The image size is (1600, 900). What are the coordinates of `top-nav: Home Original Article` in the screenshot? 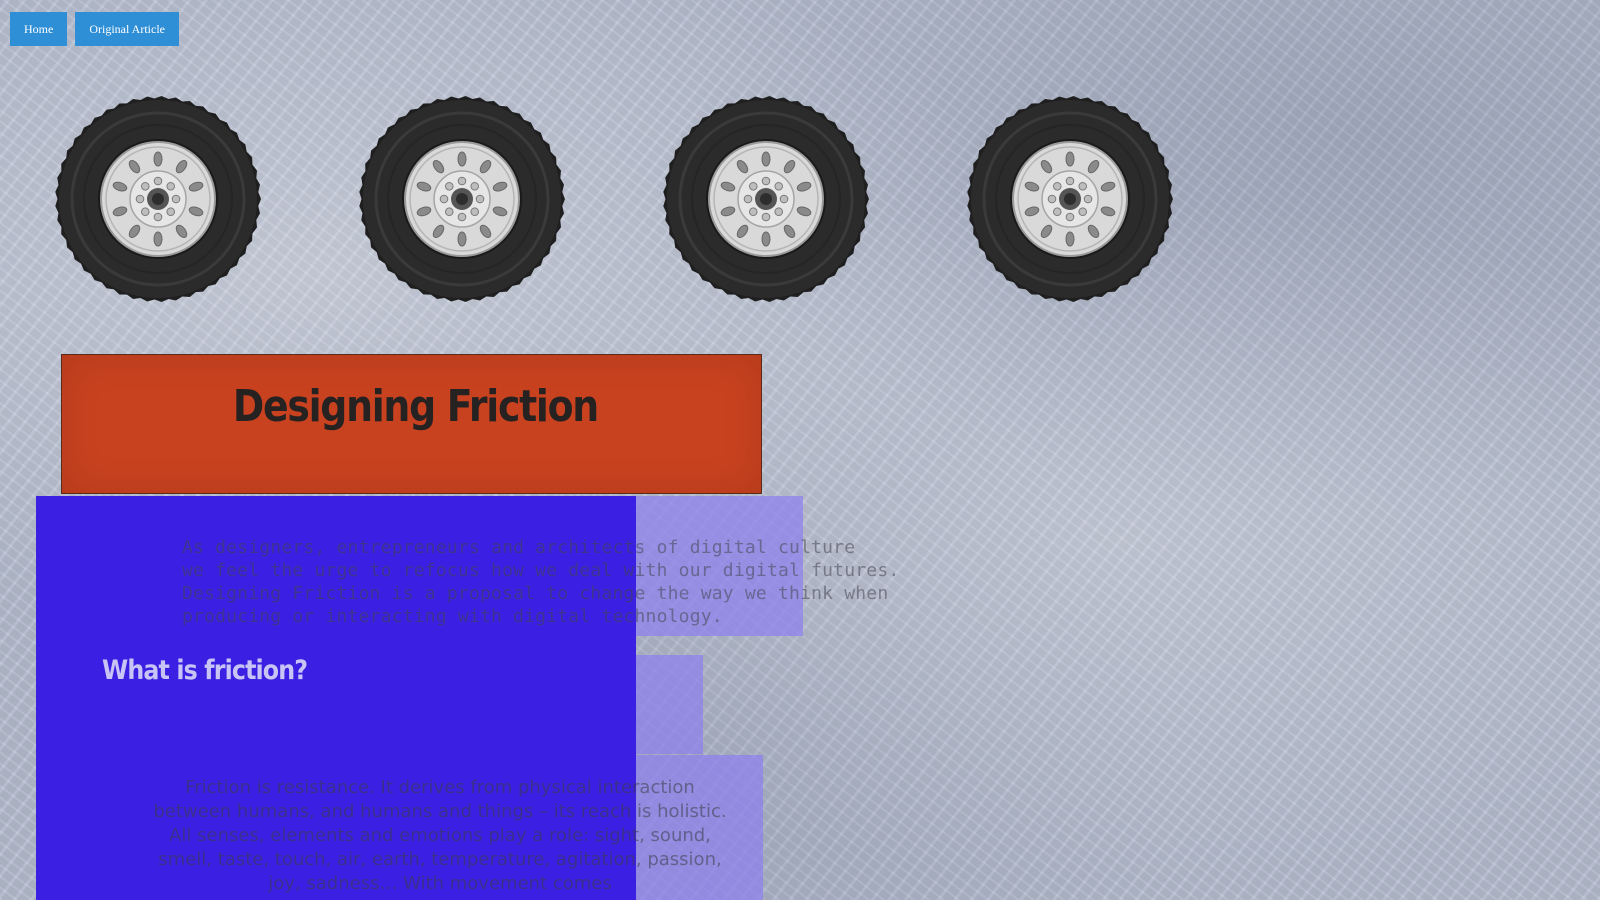 It's located at (94, 29).